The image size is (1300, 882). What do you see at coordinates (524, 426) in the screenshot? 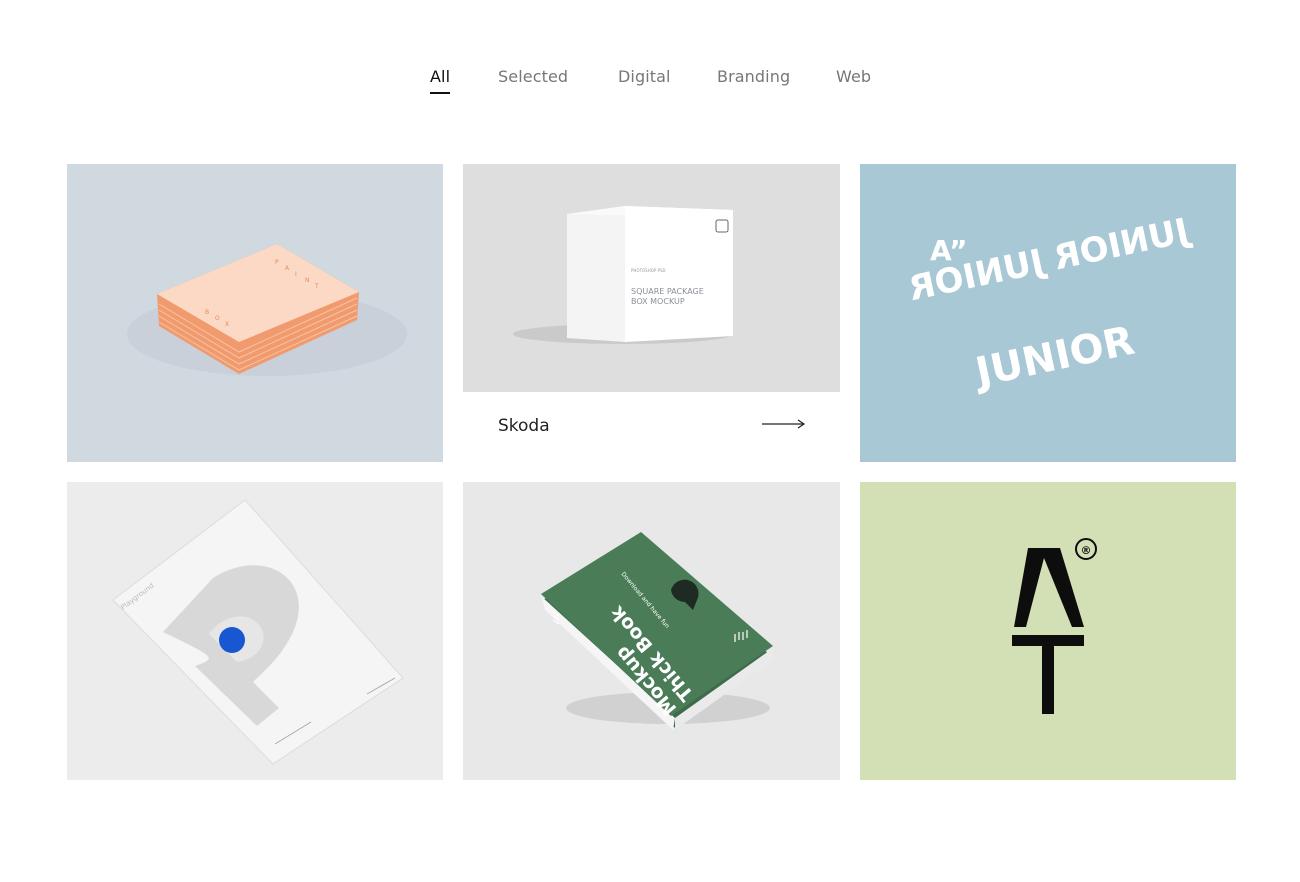
I see `project-title: Skoda` at bounding box center [524, 426].